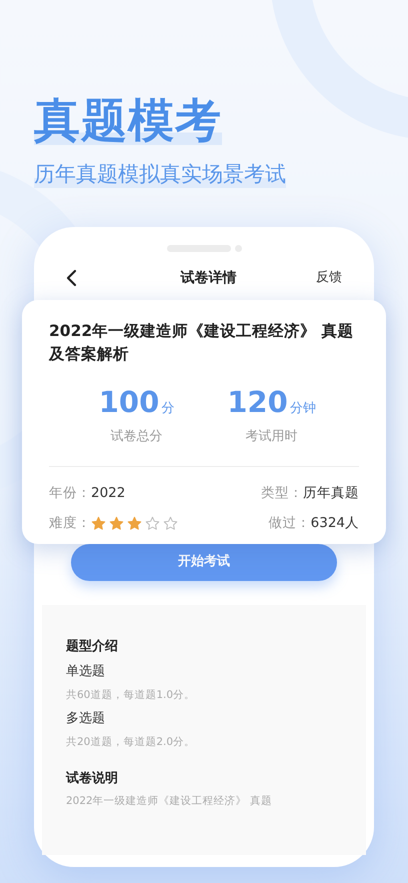 The height and width of the screenshot is (883, 408). What do you see at coordinates (70, 524) in the screenshot?
I see `difficulty-label: 难度：` at bounding box center [70, 524].